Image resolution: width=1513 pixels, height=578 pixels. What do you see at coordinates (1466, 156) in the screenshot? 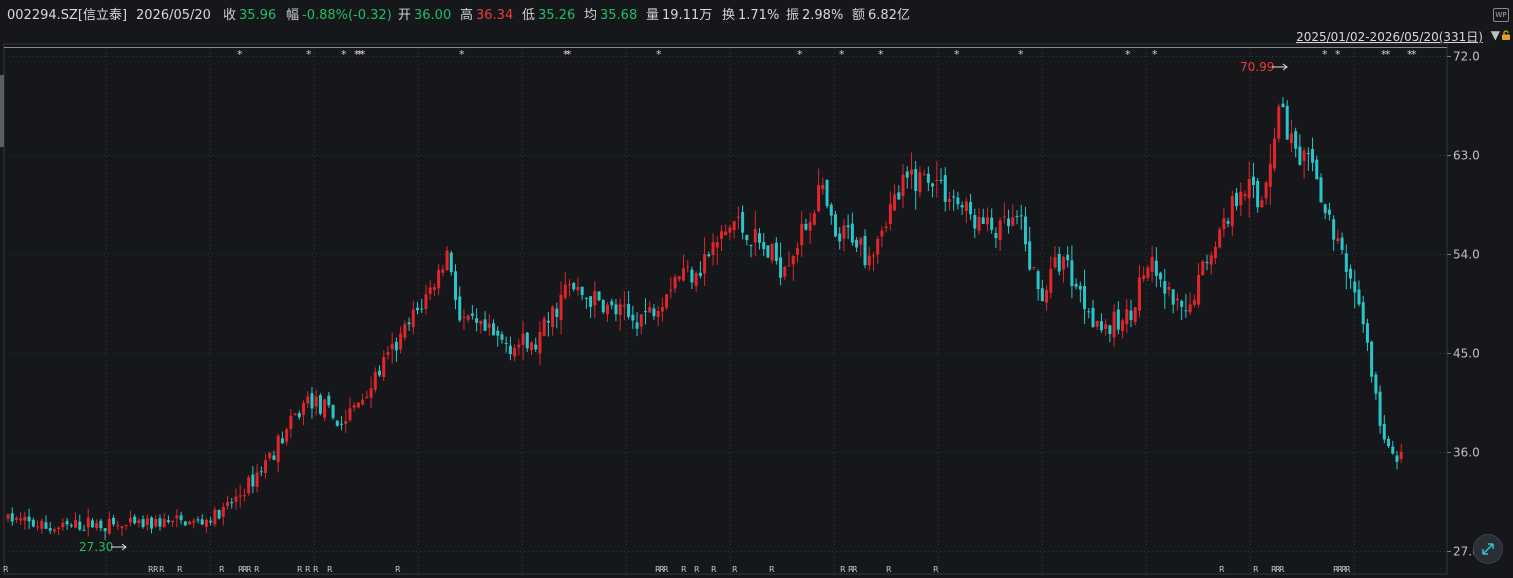
I see `y-tick-label: 63.0` at bounding box center [1466, 156].